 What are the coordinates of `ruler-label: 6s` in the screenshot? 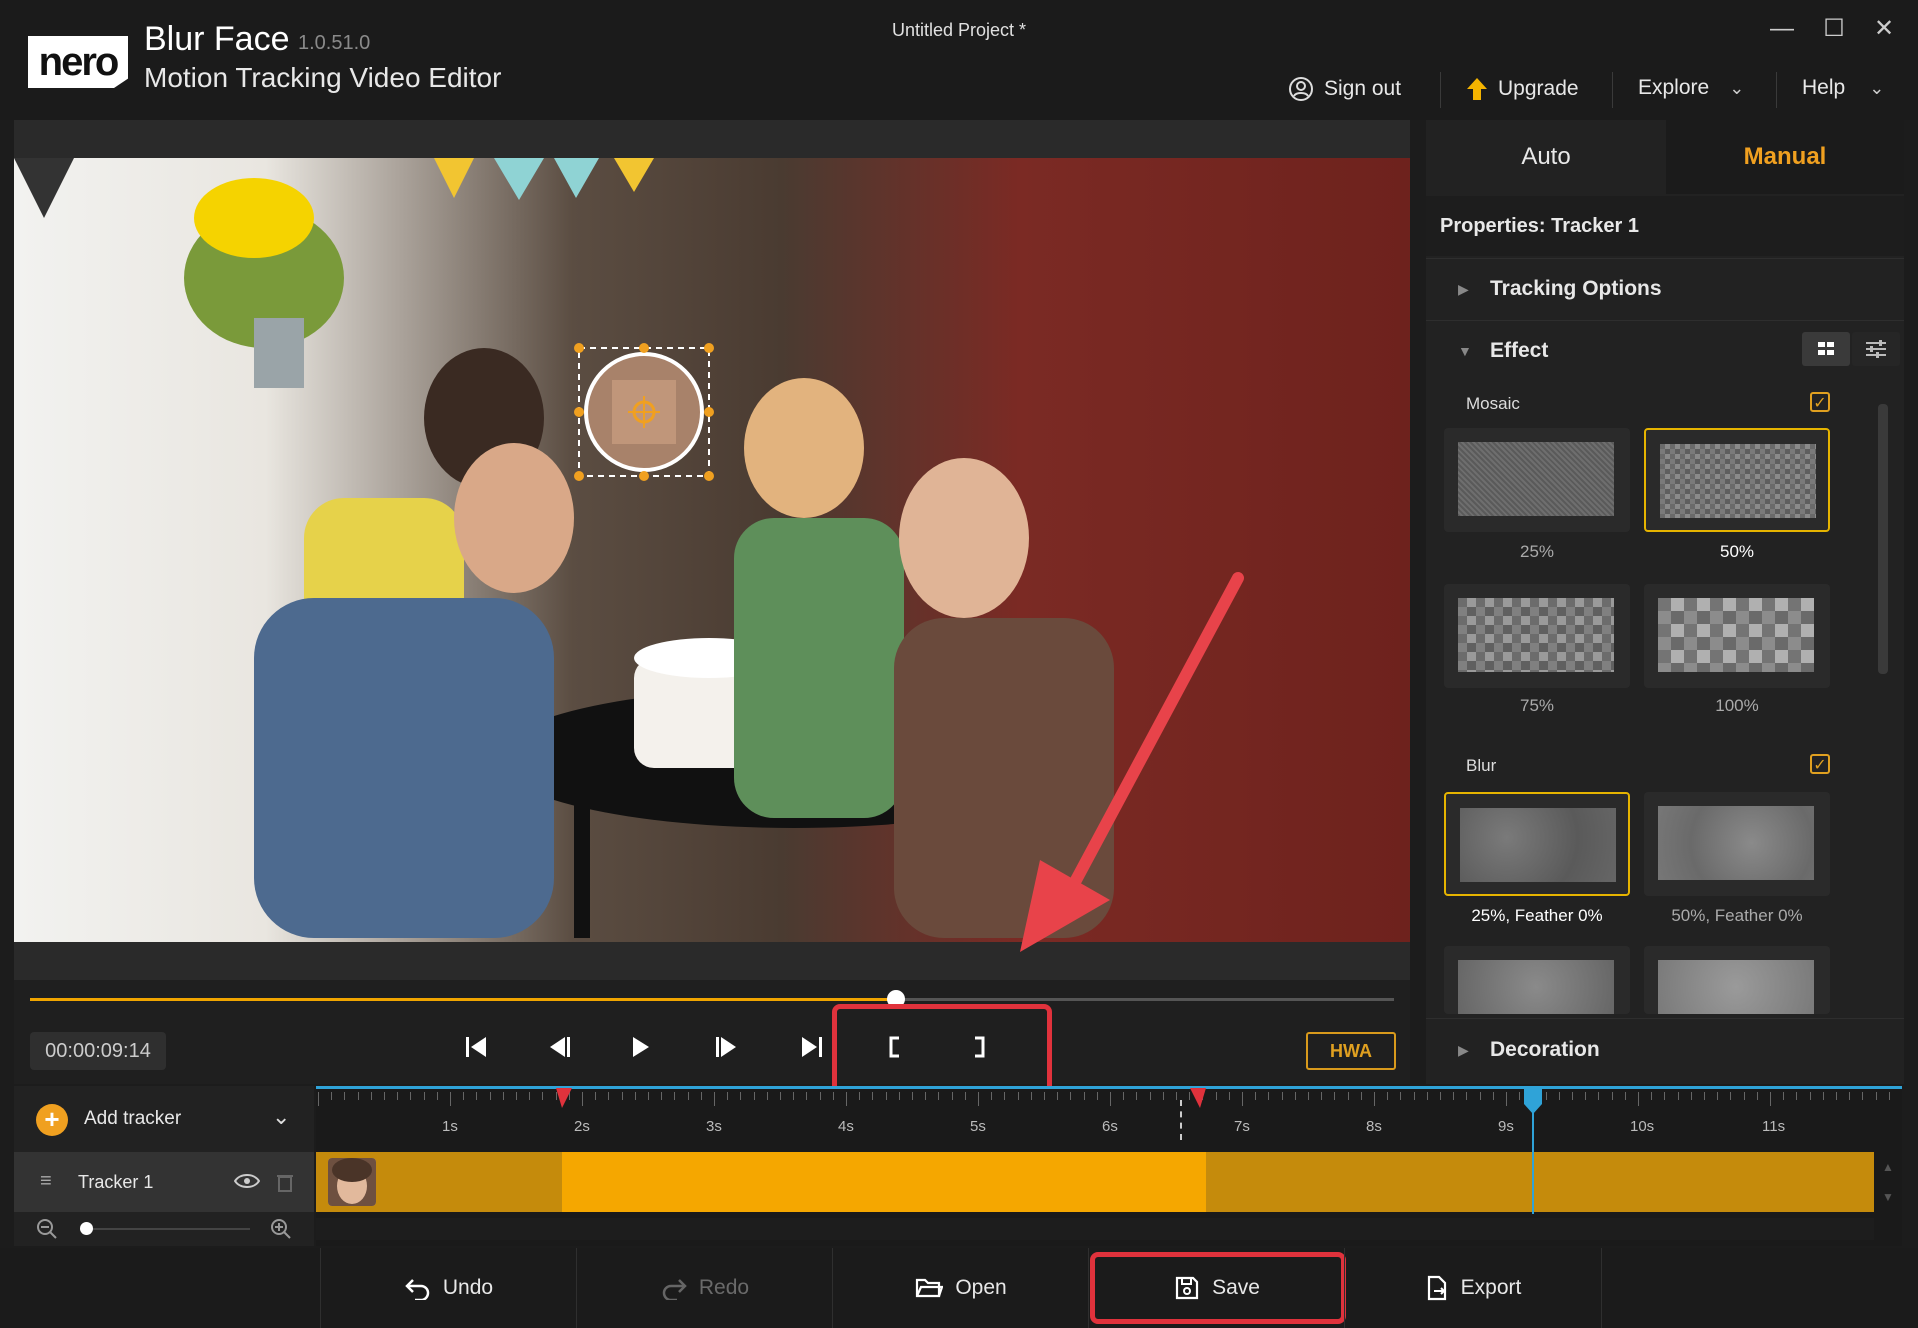 It's located at (1110, 1126).